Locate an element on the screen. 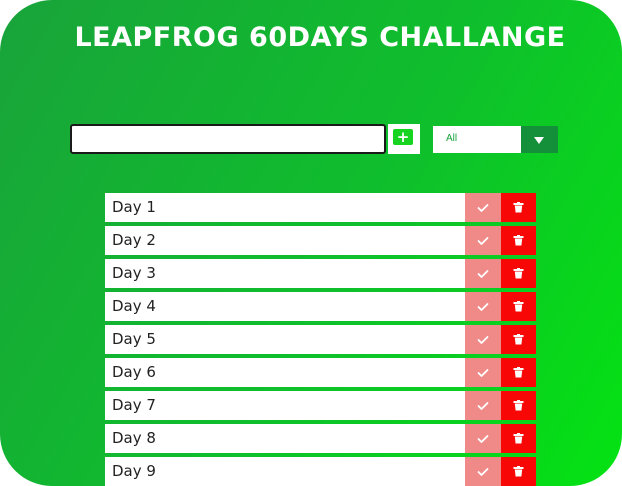  plus-icon: + is located at coordinates (403, 137).